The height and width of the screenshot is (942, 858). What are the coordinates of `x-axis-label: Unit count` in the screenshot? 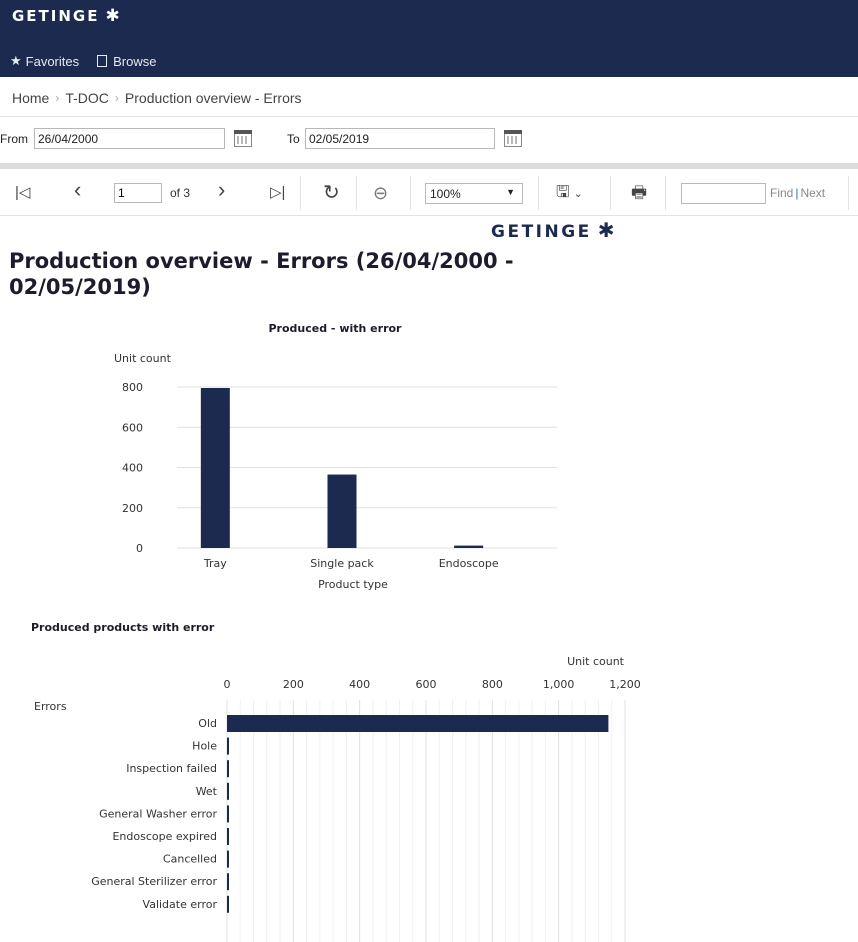 It's located at (596, 661).